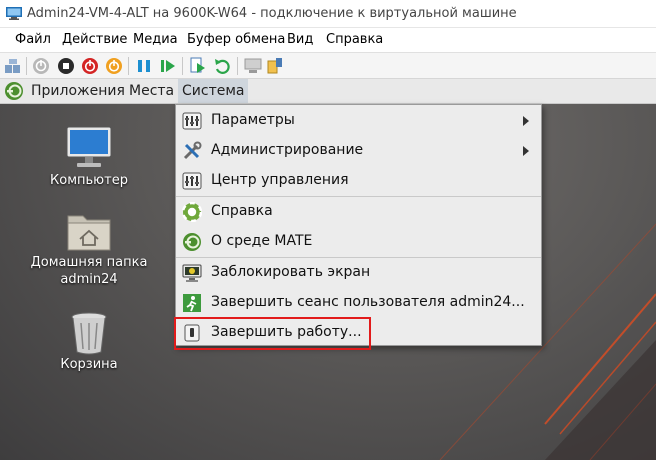  What do you see at coordinates (41, 66) in the screenshot?
I see `start-icon` at bounding box center [41, 66].